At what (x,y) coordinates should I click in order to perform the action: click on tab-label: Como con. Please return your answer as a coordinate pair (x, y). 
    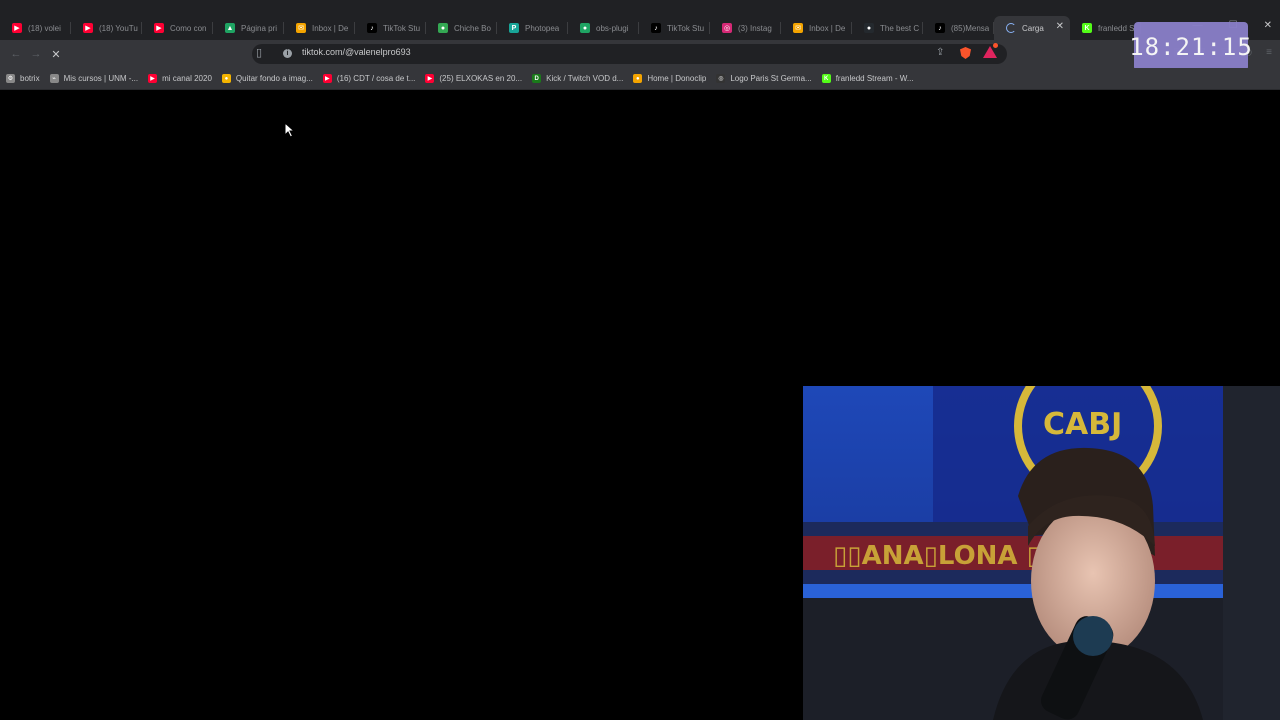
    Looking at the image, I should click on (188, 28).